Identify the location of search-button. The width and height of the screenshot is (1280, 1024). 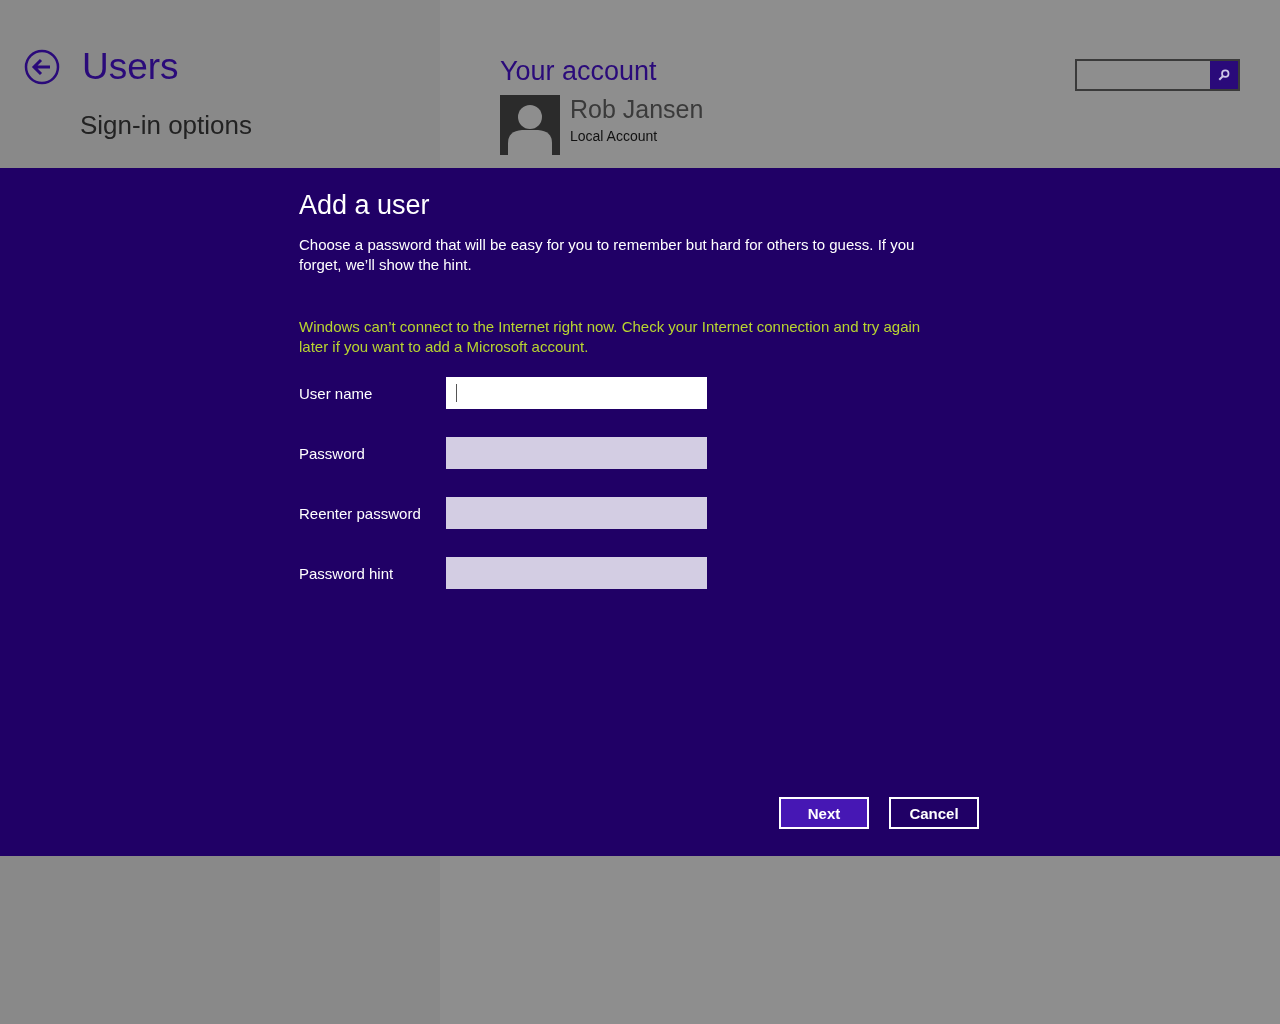
(1224, 75).